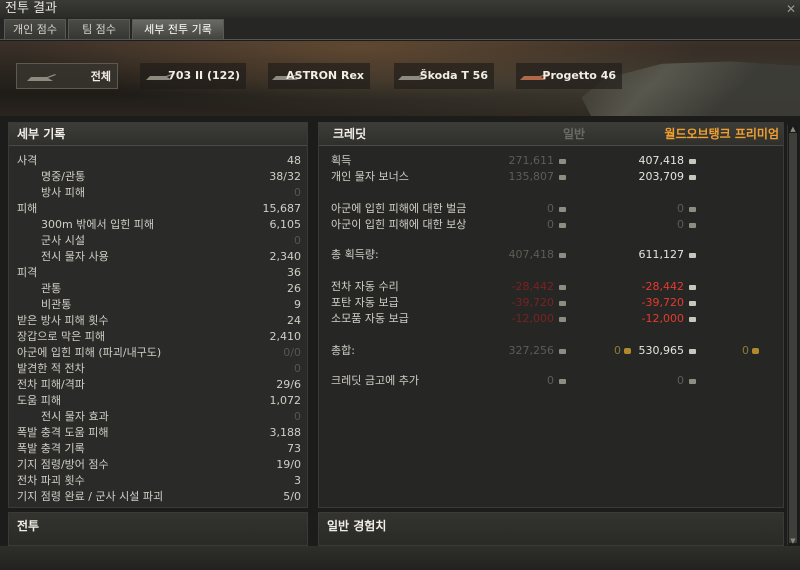  I want to click on row-label: 기지 점령 완료 / 군사 시설 파괴, so click(90, 496).